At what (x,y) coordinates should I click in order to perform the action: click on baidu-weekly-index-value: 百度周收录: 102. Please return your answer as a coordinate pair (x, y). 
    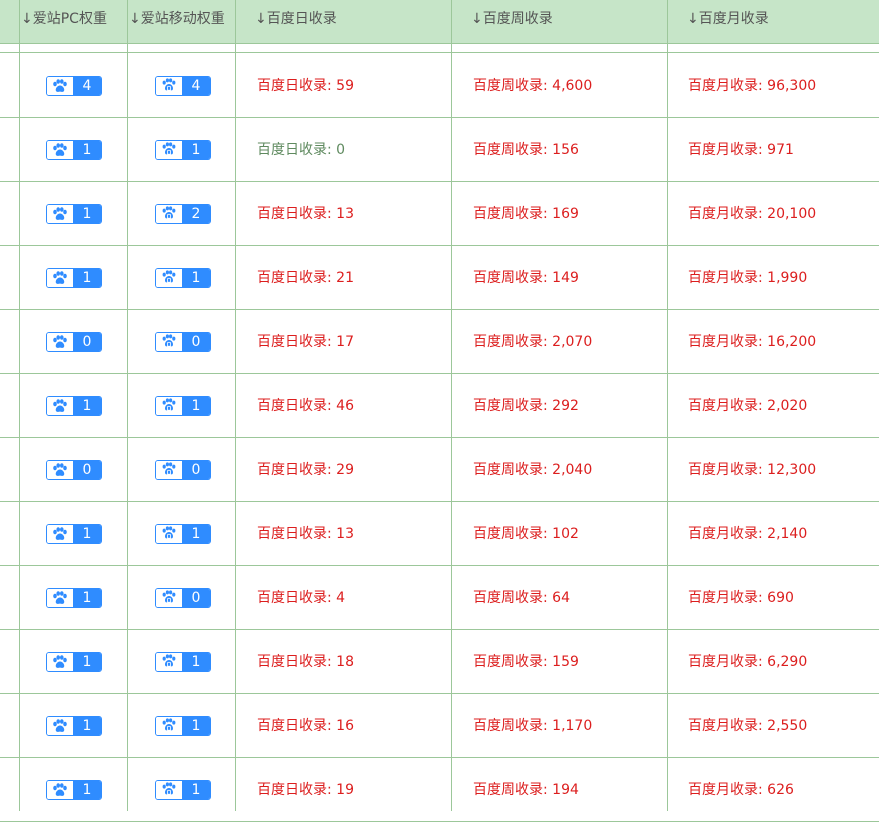
    Looking at the image, I should click on (526, 534).